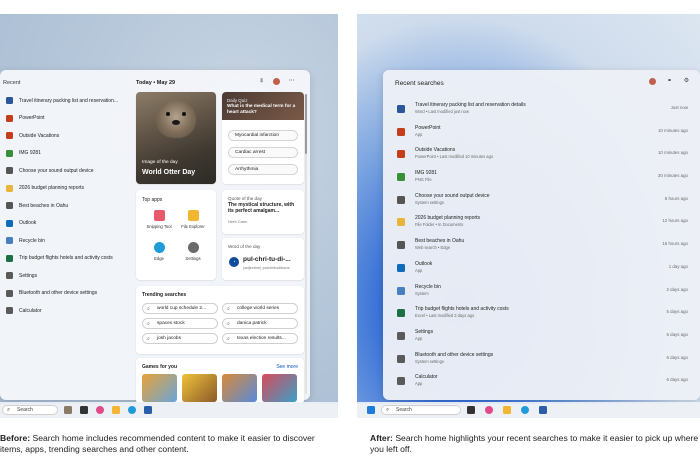 The height and width of the screenshot is (466, 700). What do you see at coordinates (426, 173) in the screenshot?
I see `item-name: IMG 9281` at bounding box center [426, 173].